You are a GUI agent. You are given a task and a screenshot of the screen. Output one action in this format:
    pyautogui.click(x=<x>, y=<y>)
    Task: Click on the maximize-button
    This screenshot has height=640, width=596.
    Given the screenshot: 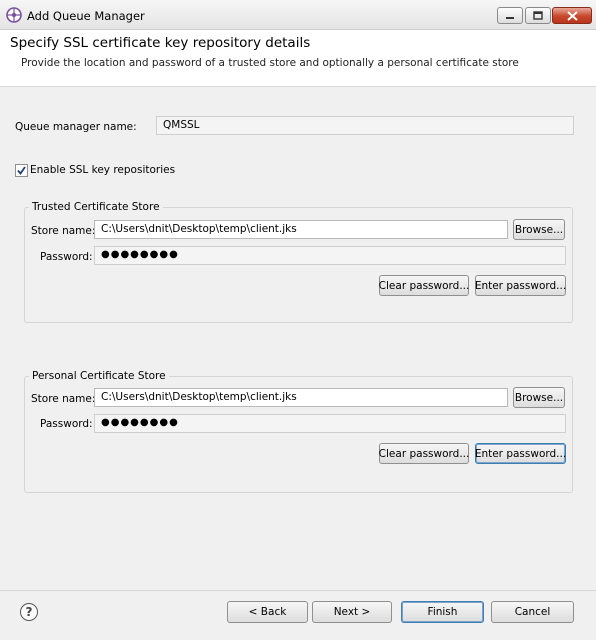 What is the action you would take?
    pyautogui.click(x=538, y=15)
    